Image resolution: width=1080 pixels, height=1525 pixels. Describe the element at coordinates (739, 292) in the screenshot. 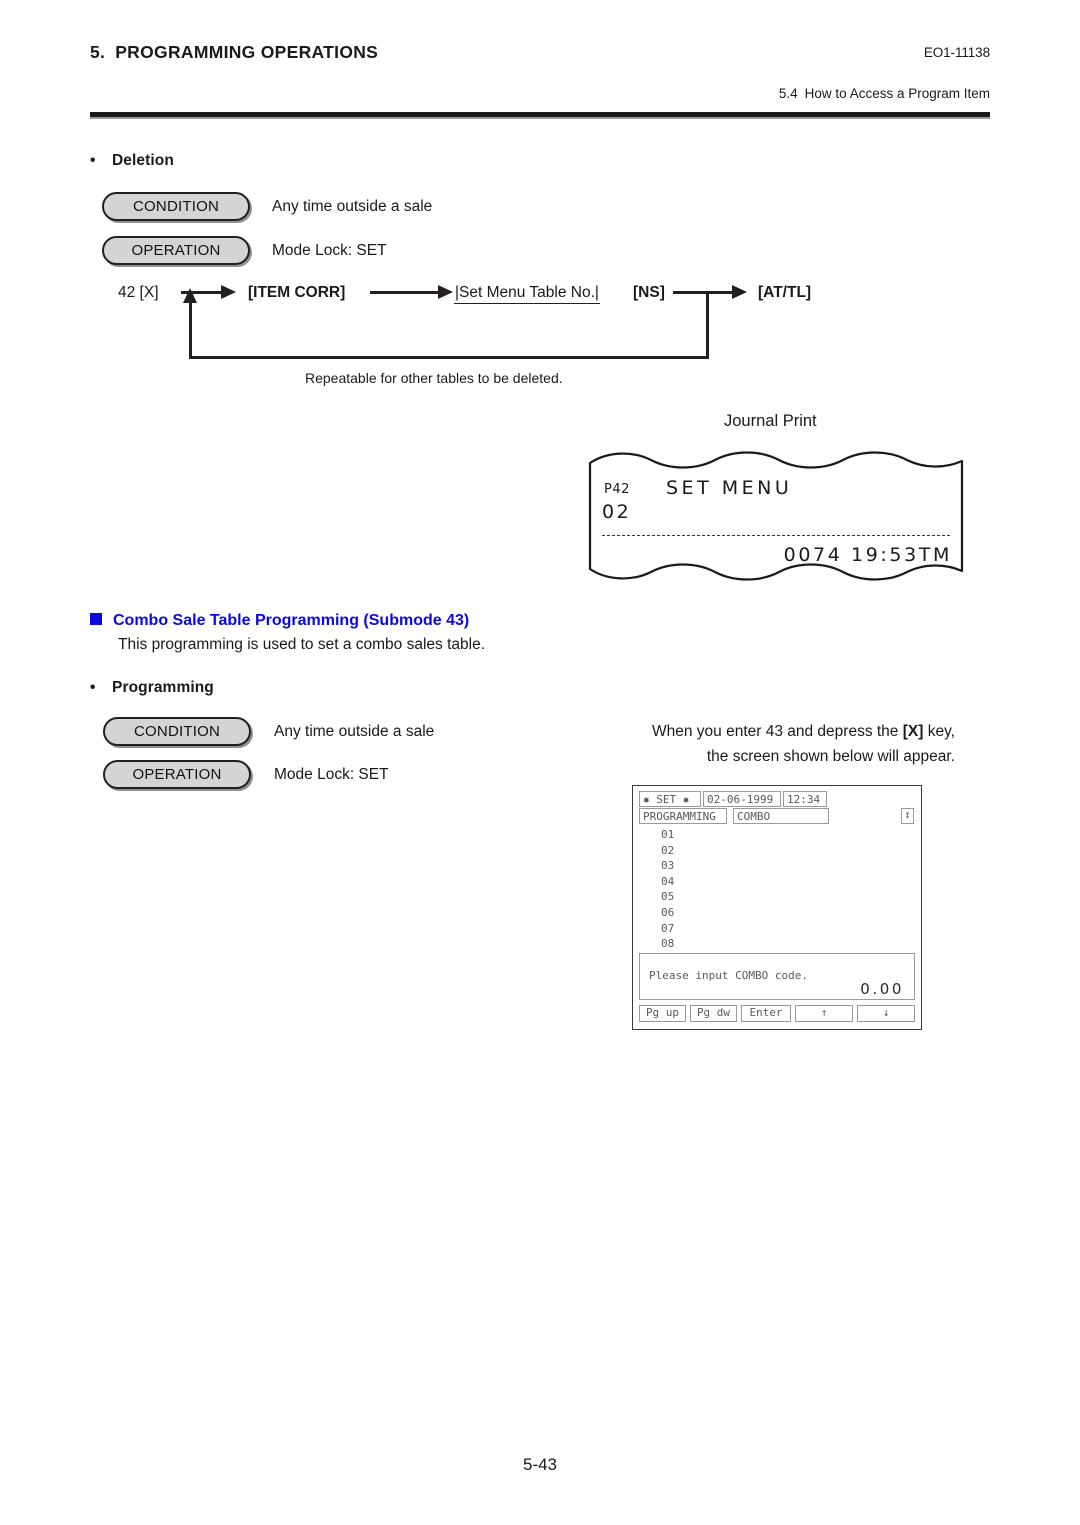

I see `flow-arrow-3-head` at that location.